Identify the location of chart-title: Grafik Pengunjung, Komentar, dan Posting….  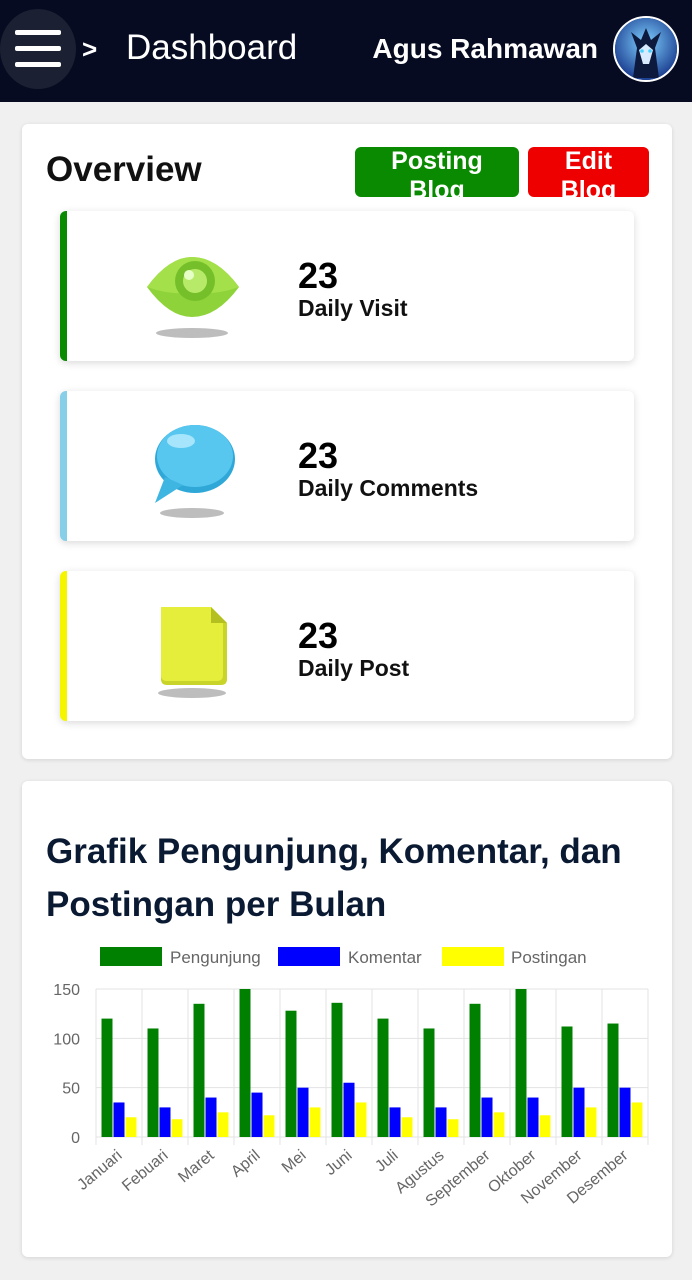
(334, 878).